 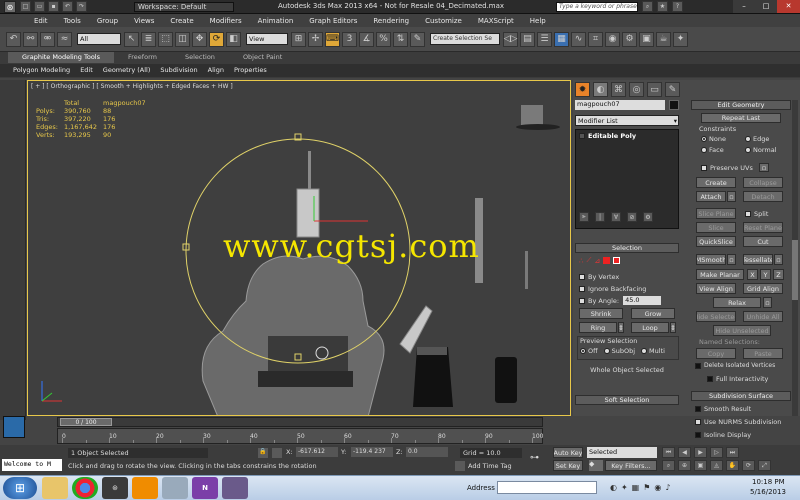 I want to click on menu-item-modifiers: Modifiers, so click(x=226, y=21).